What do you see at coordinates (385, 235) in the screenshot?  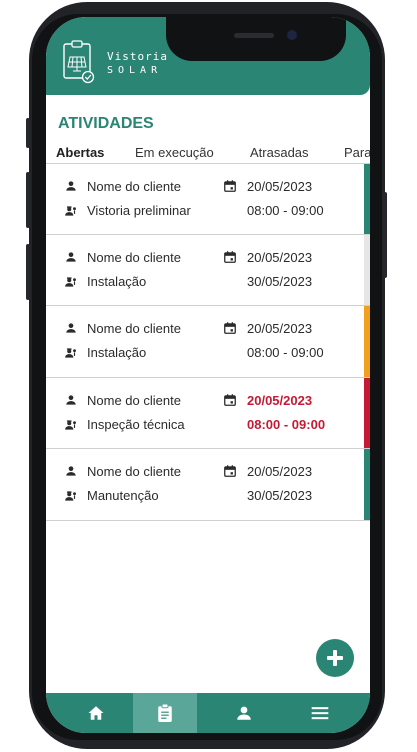 I see `phone-power-button` at bounding box center [385, 235].